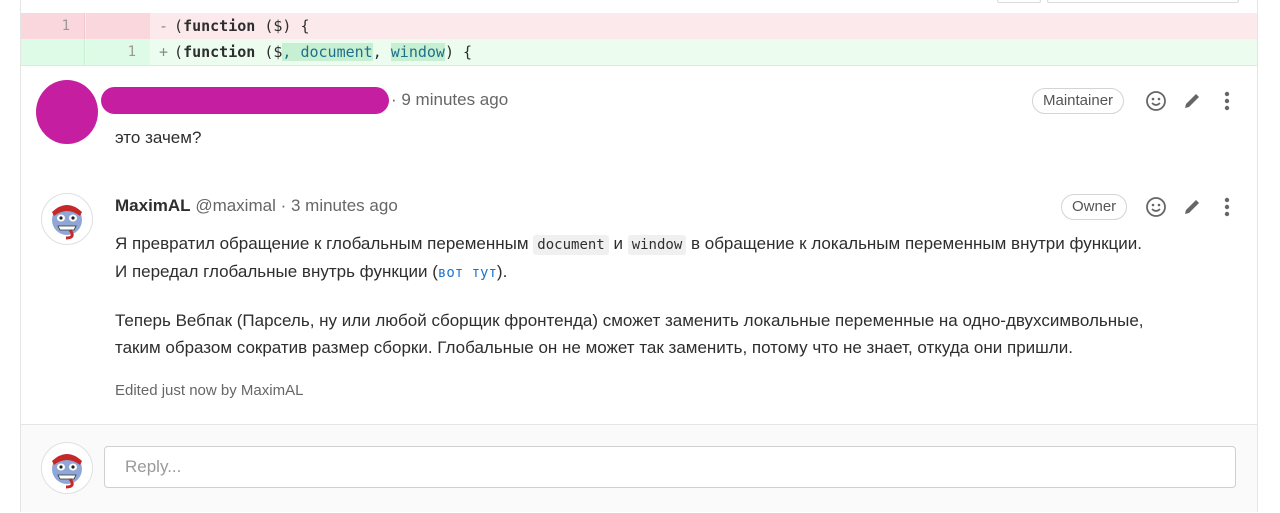 This screenshot has width=1280, height=513. I want to click on role-badge: Owner, so click(1094, 207).